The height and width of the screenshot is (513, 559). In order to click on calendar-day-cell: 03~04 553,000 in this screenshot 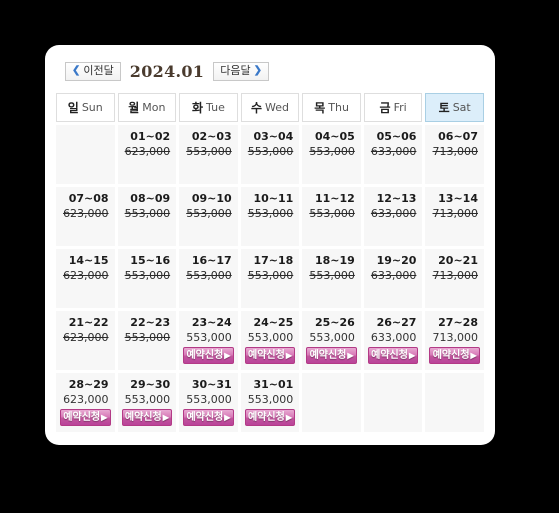, I will do `click(270, 154)`.